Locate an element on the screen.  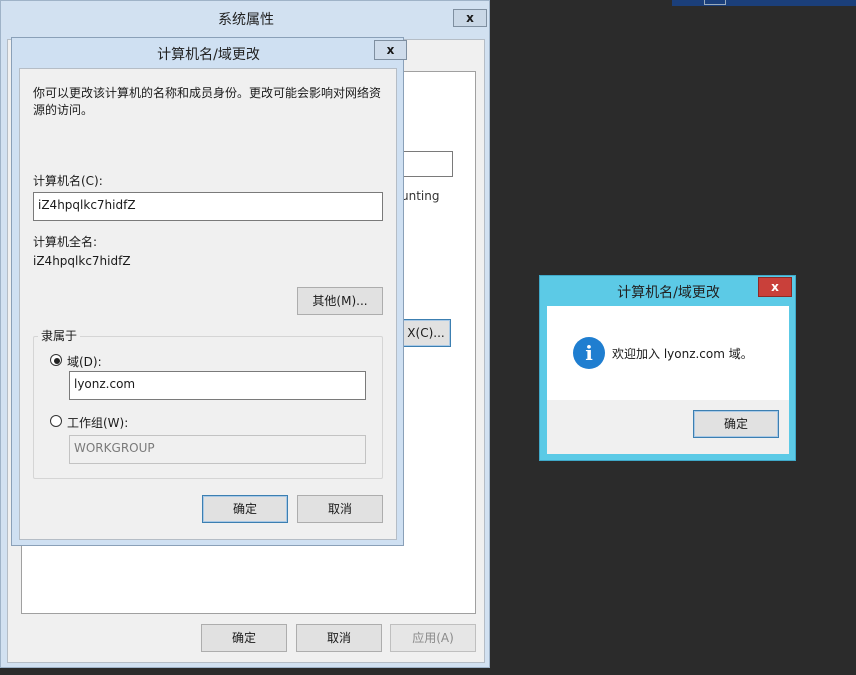
window-title: 系统属性 is located at coordinates (246, 20).